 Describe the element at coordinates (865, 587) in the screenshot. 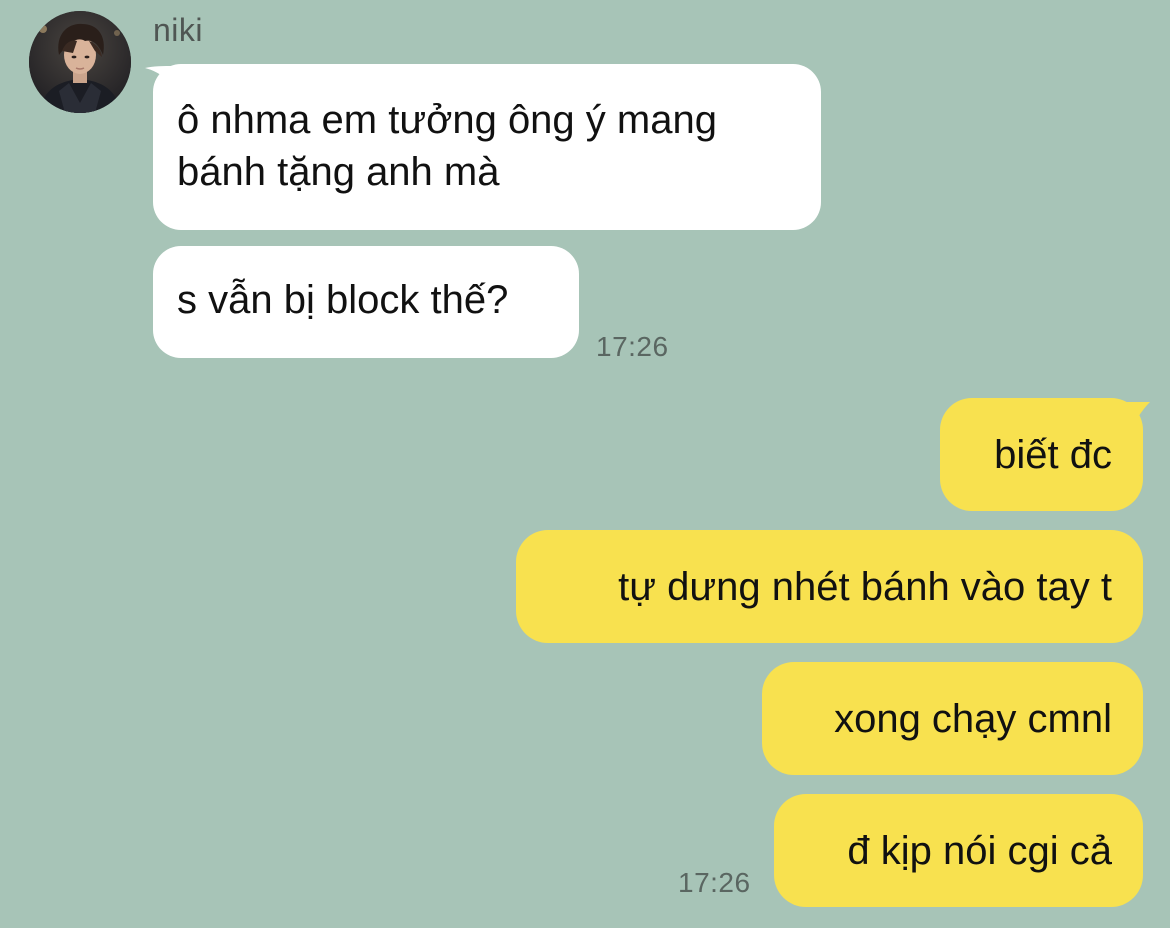

I see `message-text: tự dưng nhét bánh vào tay t` at that location.